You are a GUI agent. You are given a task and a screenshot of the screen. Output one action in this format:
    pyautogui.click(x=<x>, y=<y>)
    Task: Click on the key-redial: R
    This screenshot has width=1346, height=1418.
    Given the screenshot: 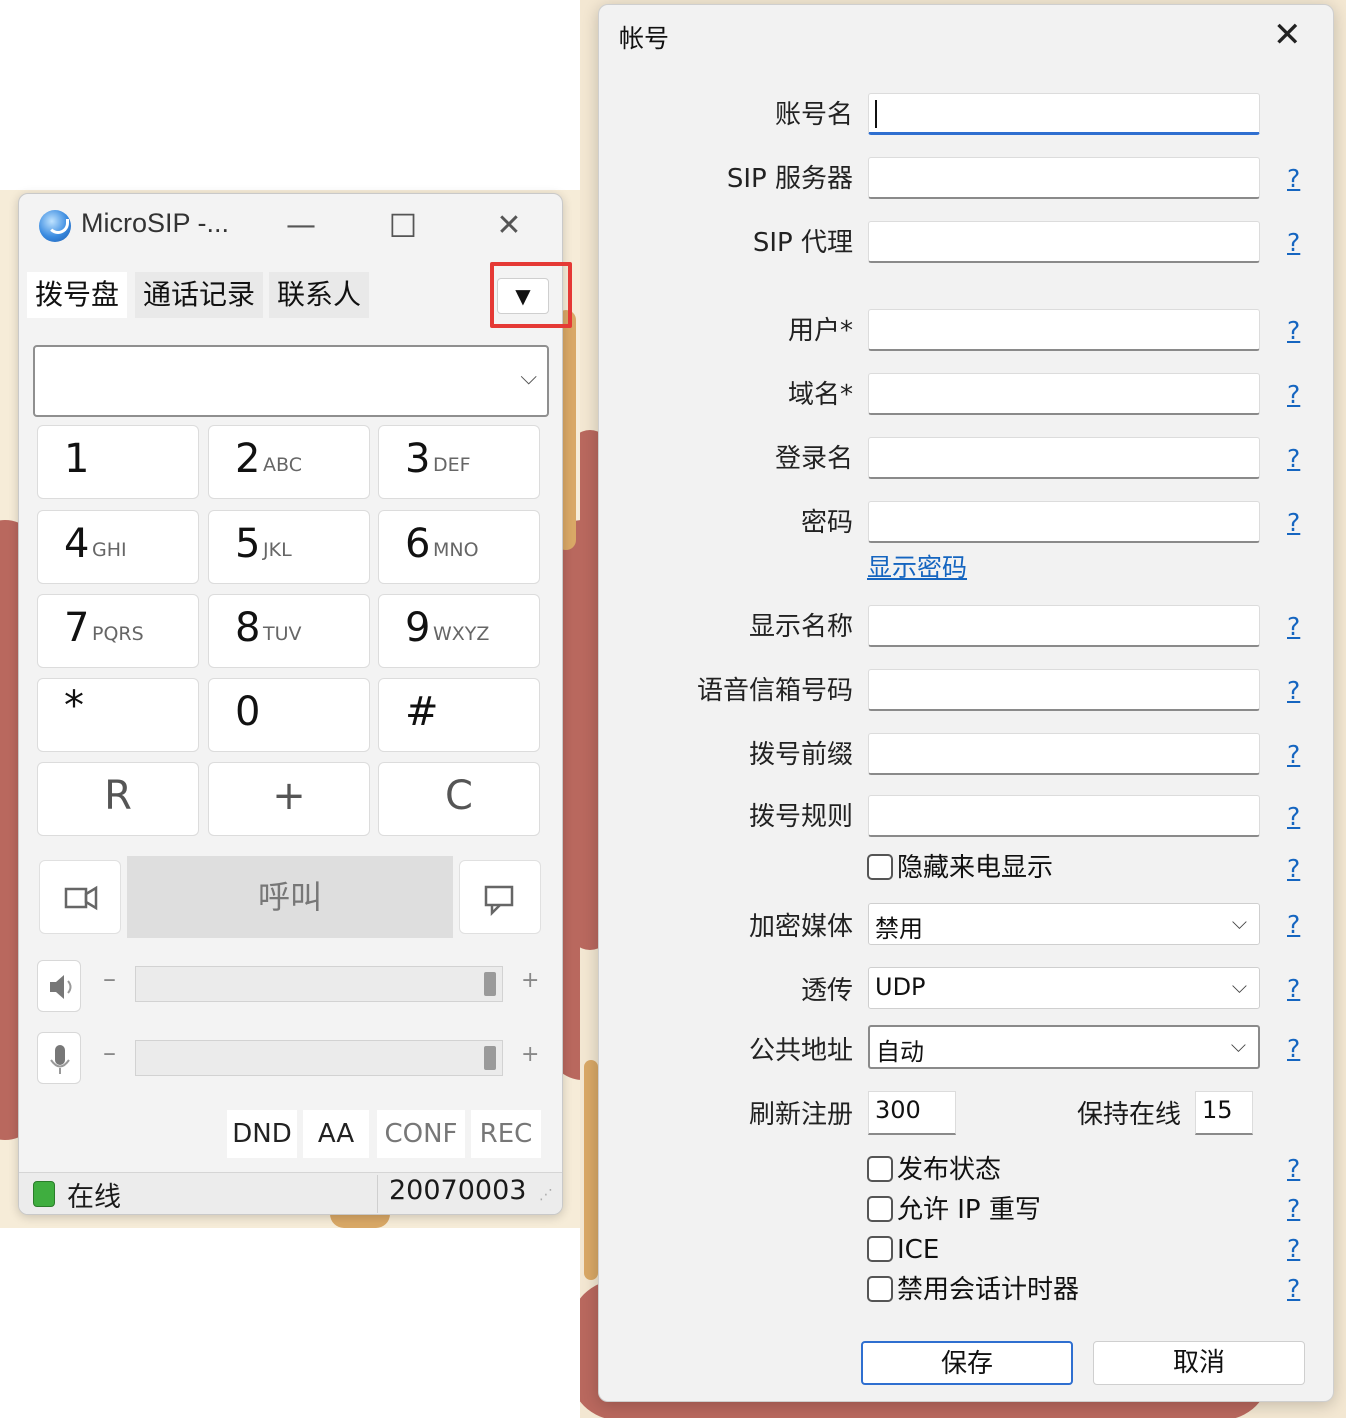 What is the action you would take?
    pyautogui.click(x=118, y=799)
    